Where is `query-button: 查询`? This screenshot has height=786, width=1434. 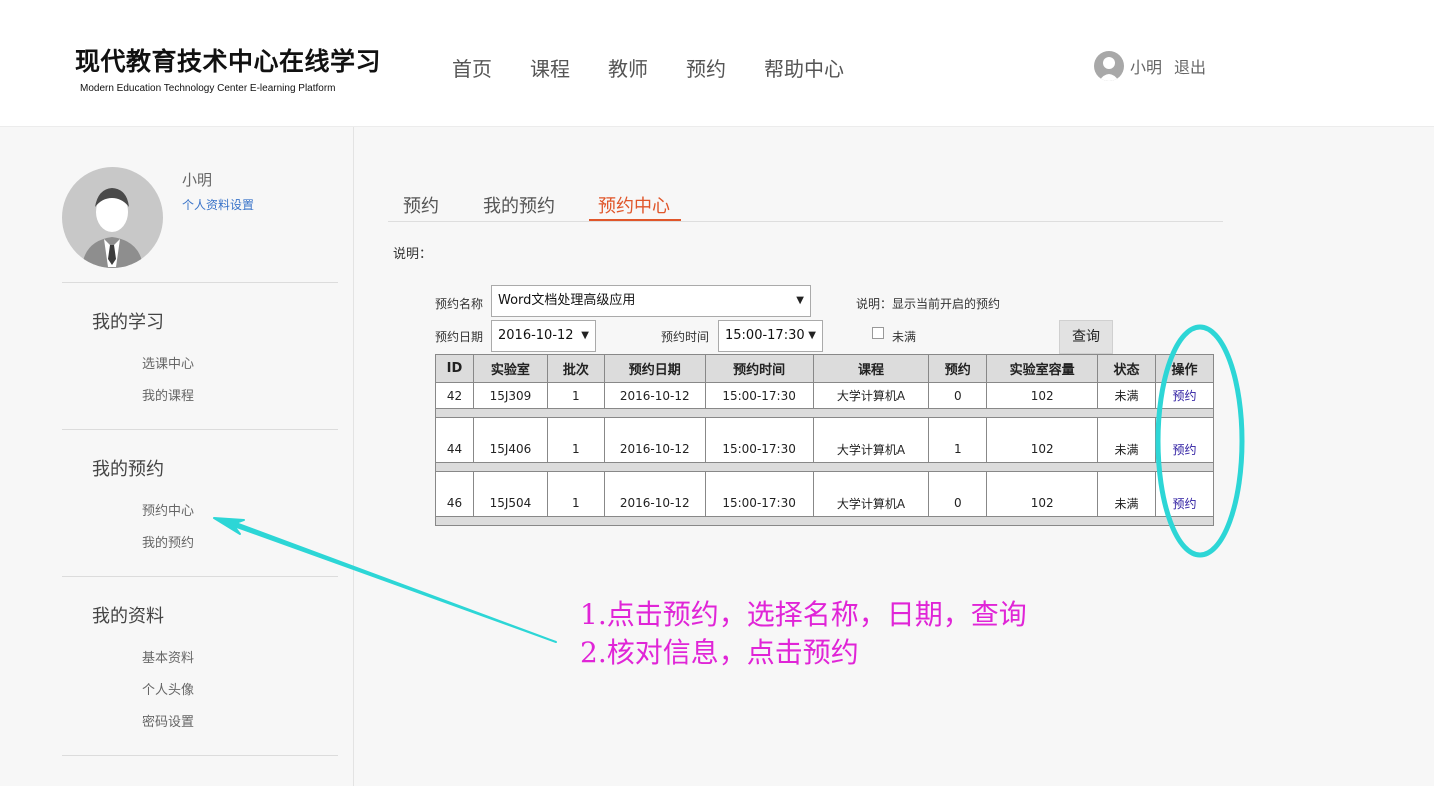 query-button: 查询 is located at coordinates (1086, 337).